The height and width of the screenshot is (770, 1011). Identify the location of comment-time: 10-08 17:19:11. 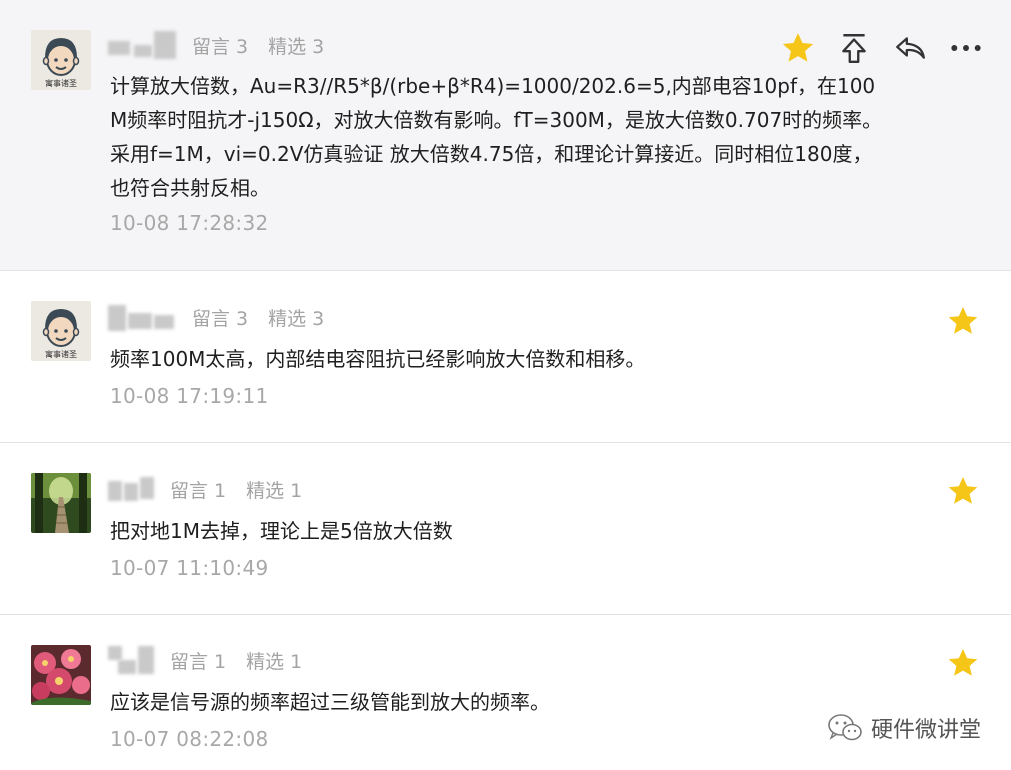
(189, 396).